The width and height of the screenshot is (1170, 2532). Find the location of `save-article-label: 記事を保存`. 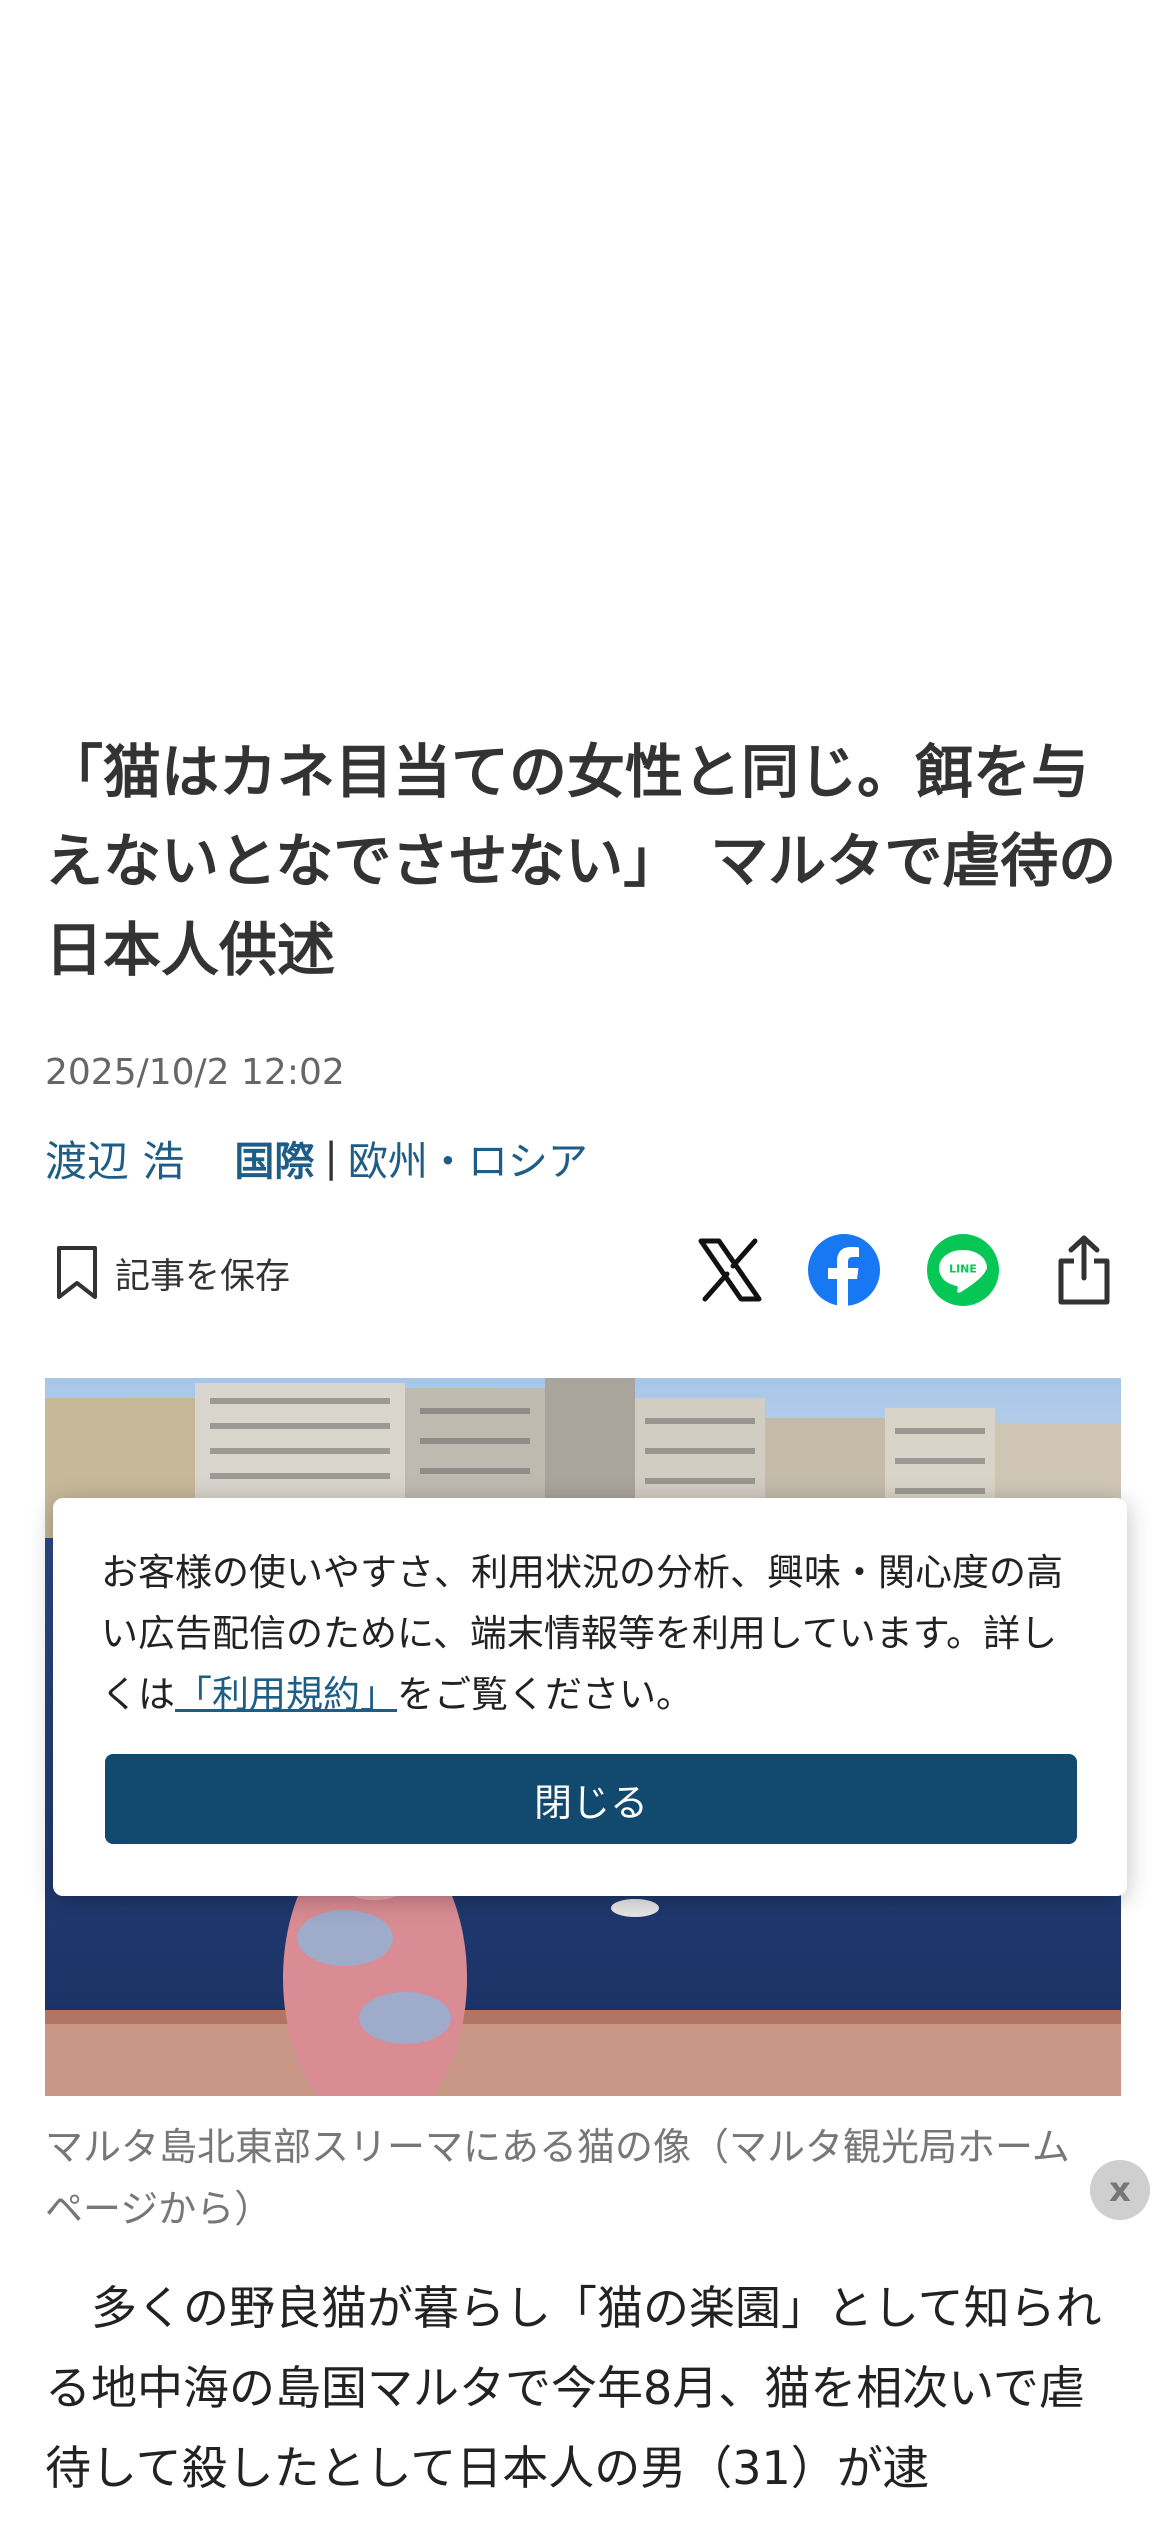

save-article-label: 記事を保存 is located at coordinates (203, 1276).